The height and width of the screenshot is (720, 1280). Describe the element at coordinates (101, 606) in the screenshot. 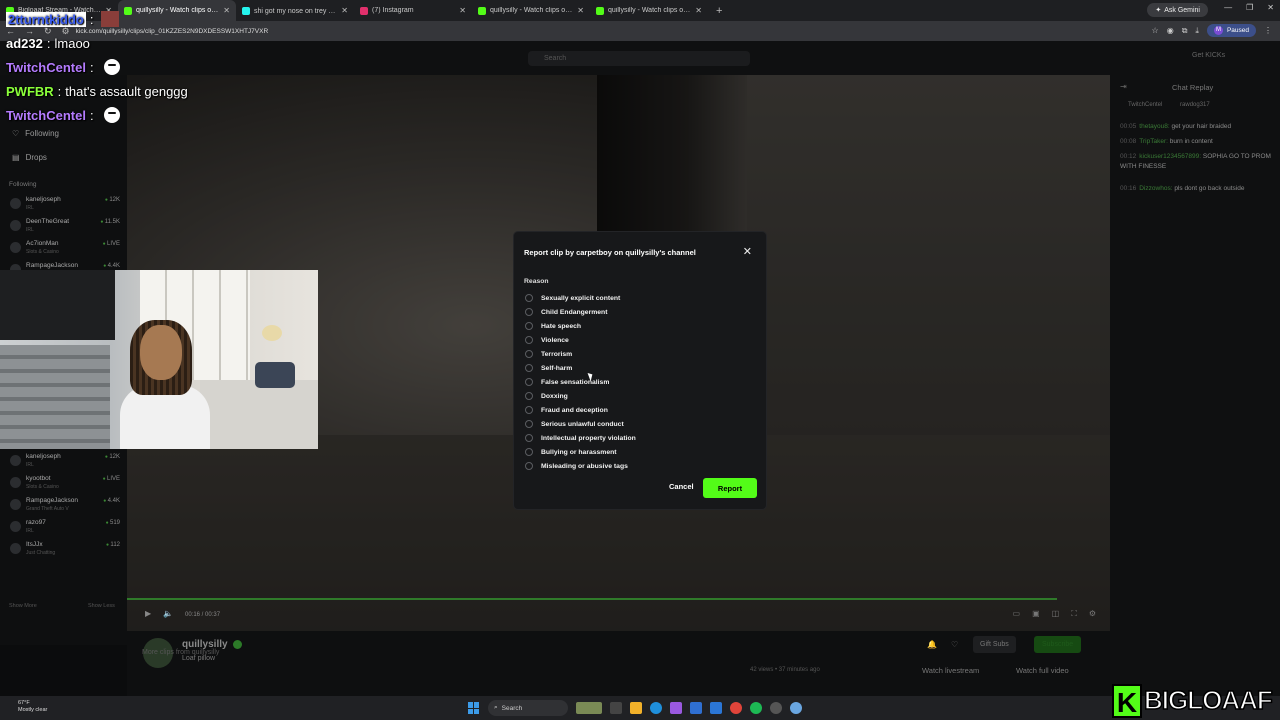

I see `show-less-link: Show Less` at that location.